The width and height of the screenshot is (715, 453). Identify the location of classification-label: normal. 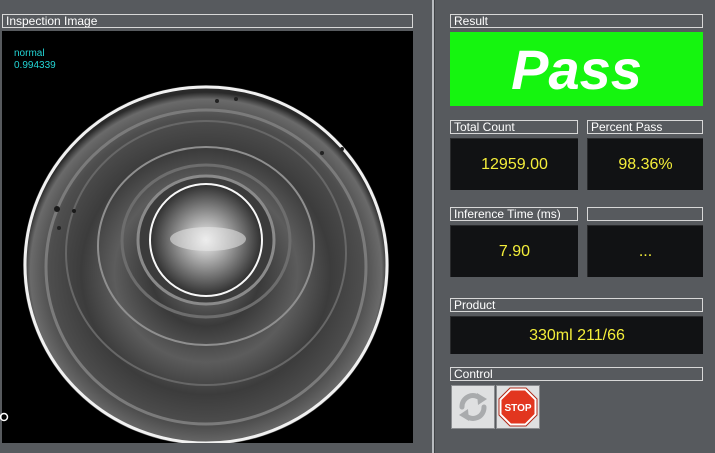
(29, 53).